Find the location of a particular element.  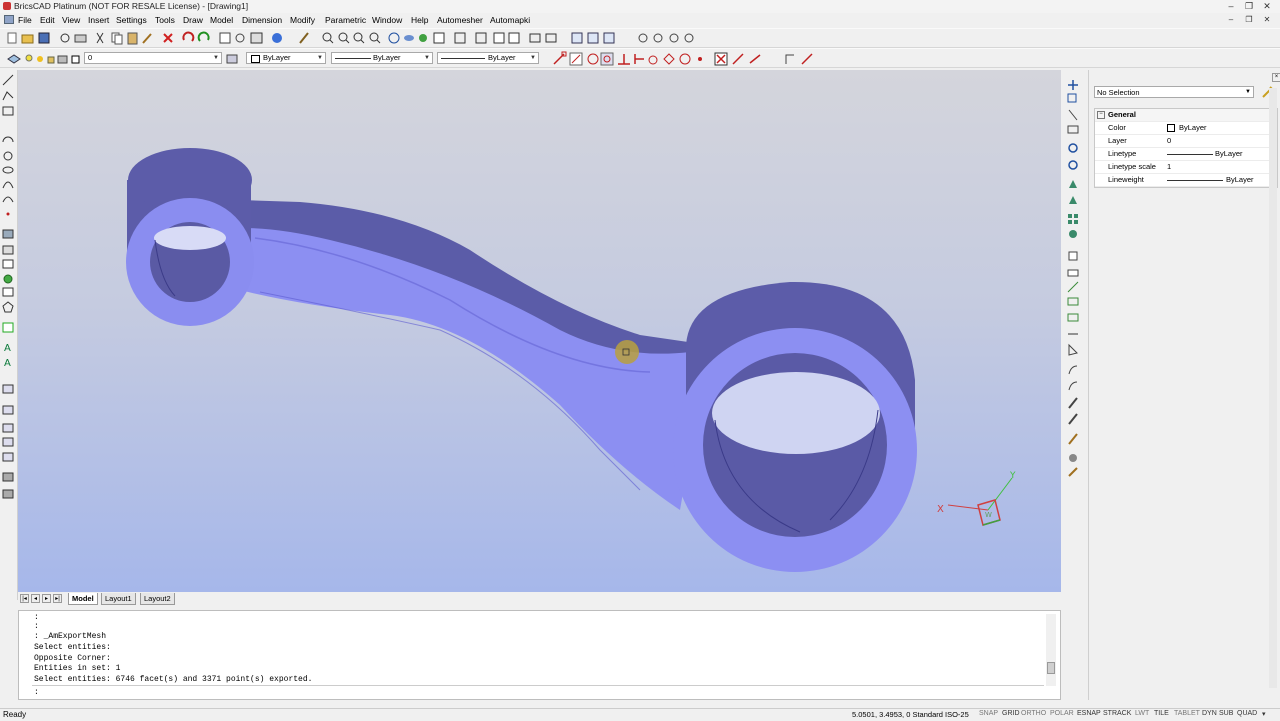

tab-layout1: Layout1 is located at coordinates (118, 599).